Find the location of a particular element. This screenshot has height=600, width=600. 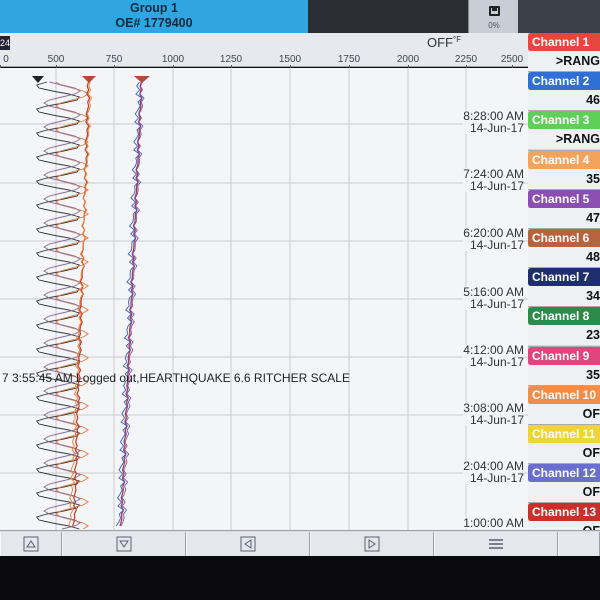

scroll-left-button is located at coordinates (248, 544).